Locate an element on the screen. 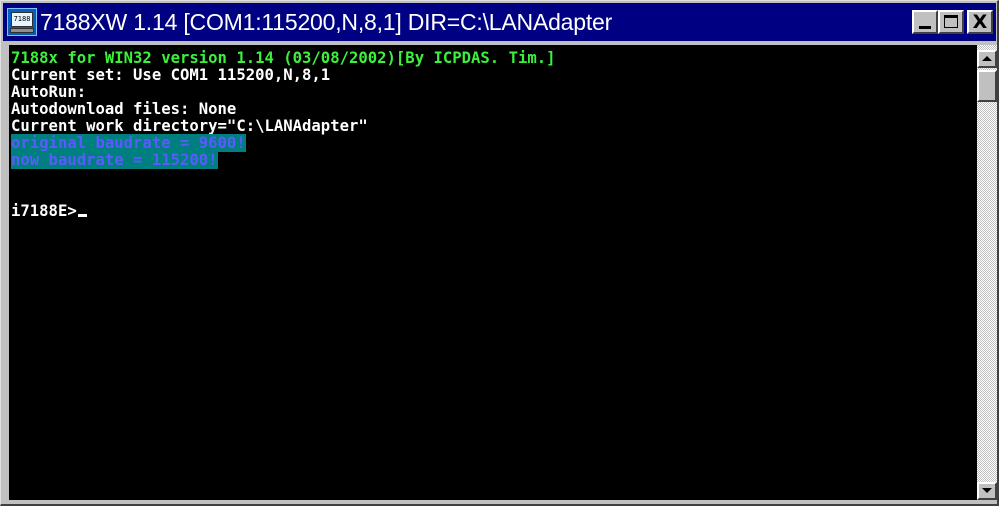 The height and width of the screenshot is (506, 999). selected-text-original-baudrate: original baudrate = 9600! is located at coordinates (128, 143).